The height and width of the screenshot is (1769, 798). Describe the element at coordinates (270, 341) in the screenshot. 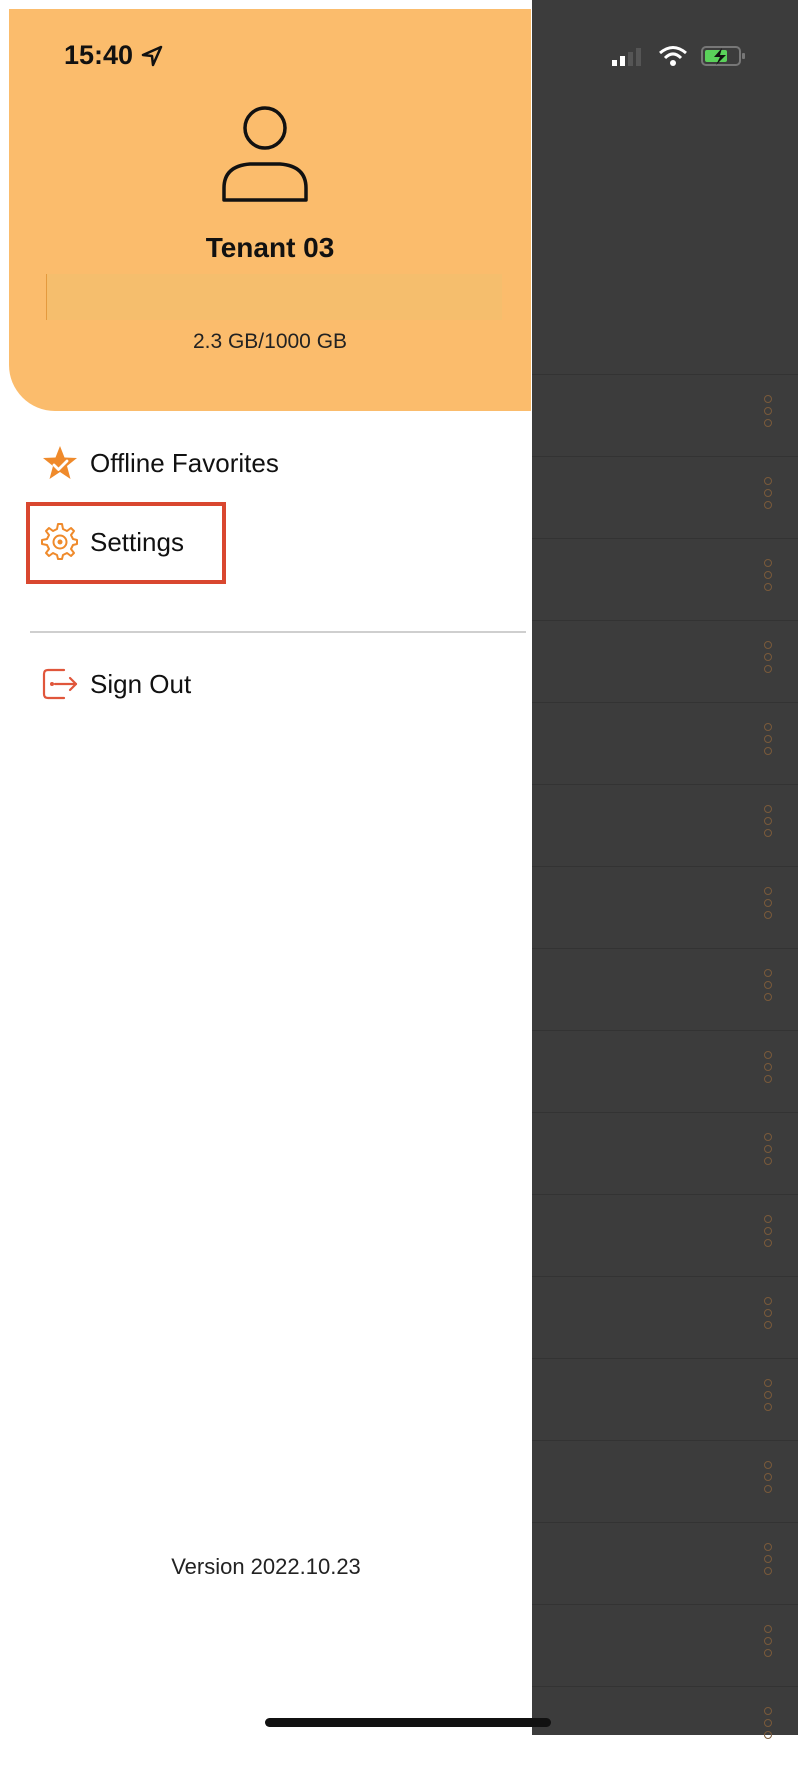

I see `storage-usage-text: 2.3 GB/1000 GB` at that location.